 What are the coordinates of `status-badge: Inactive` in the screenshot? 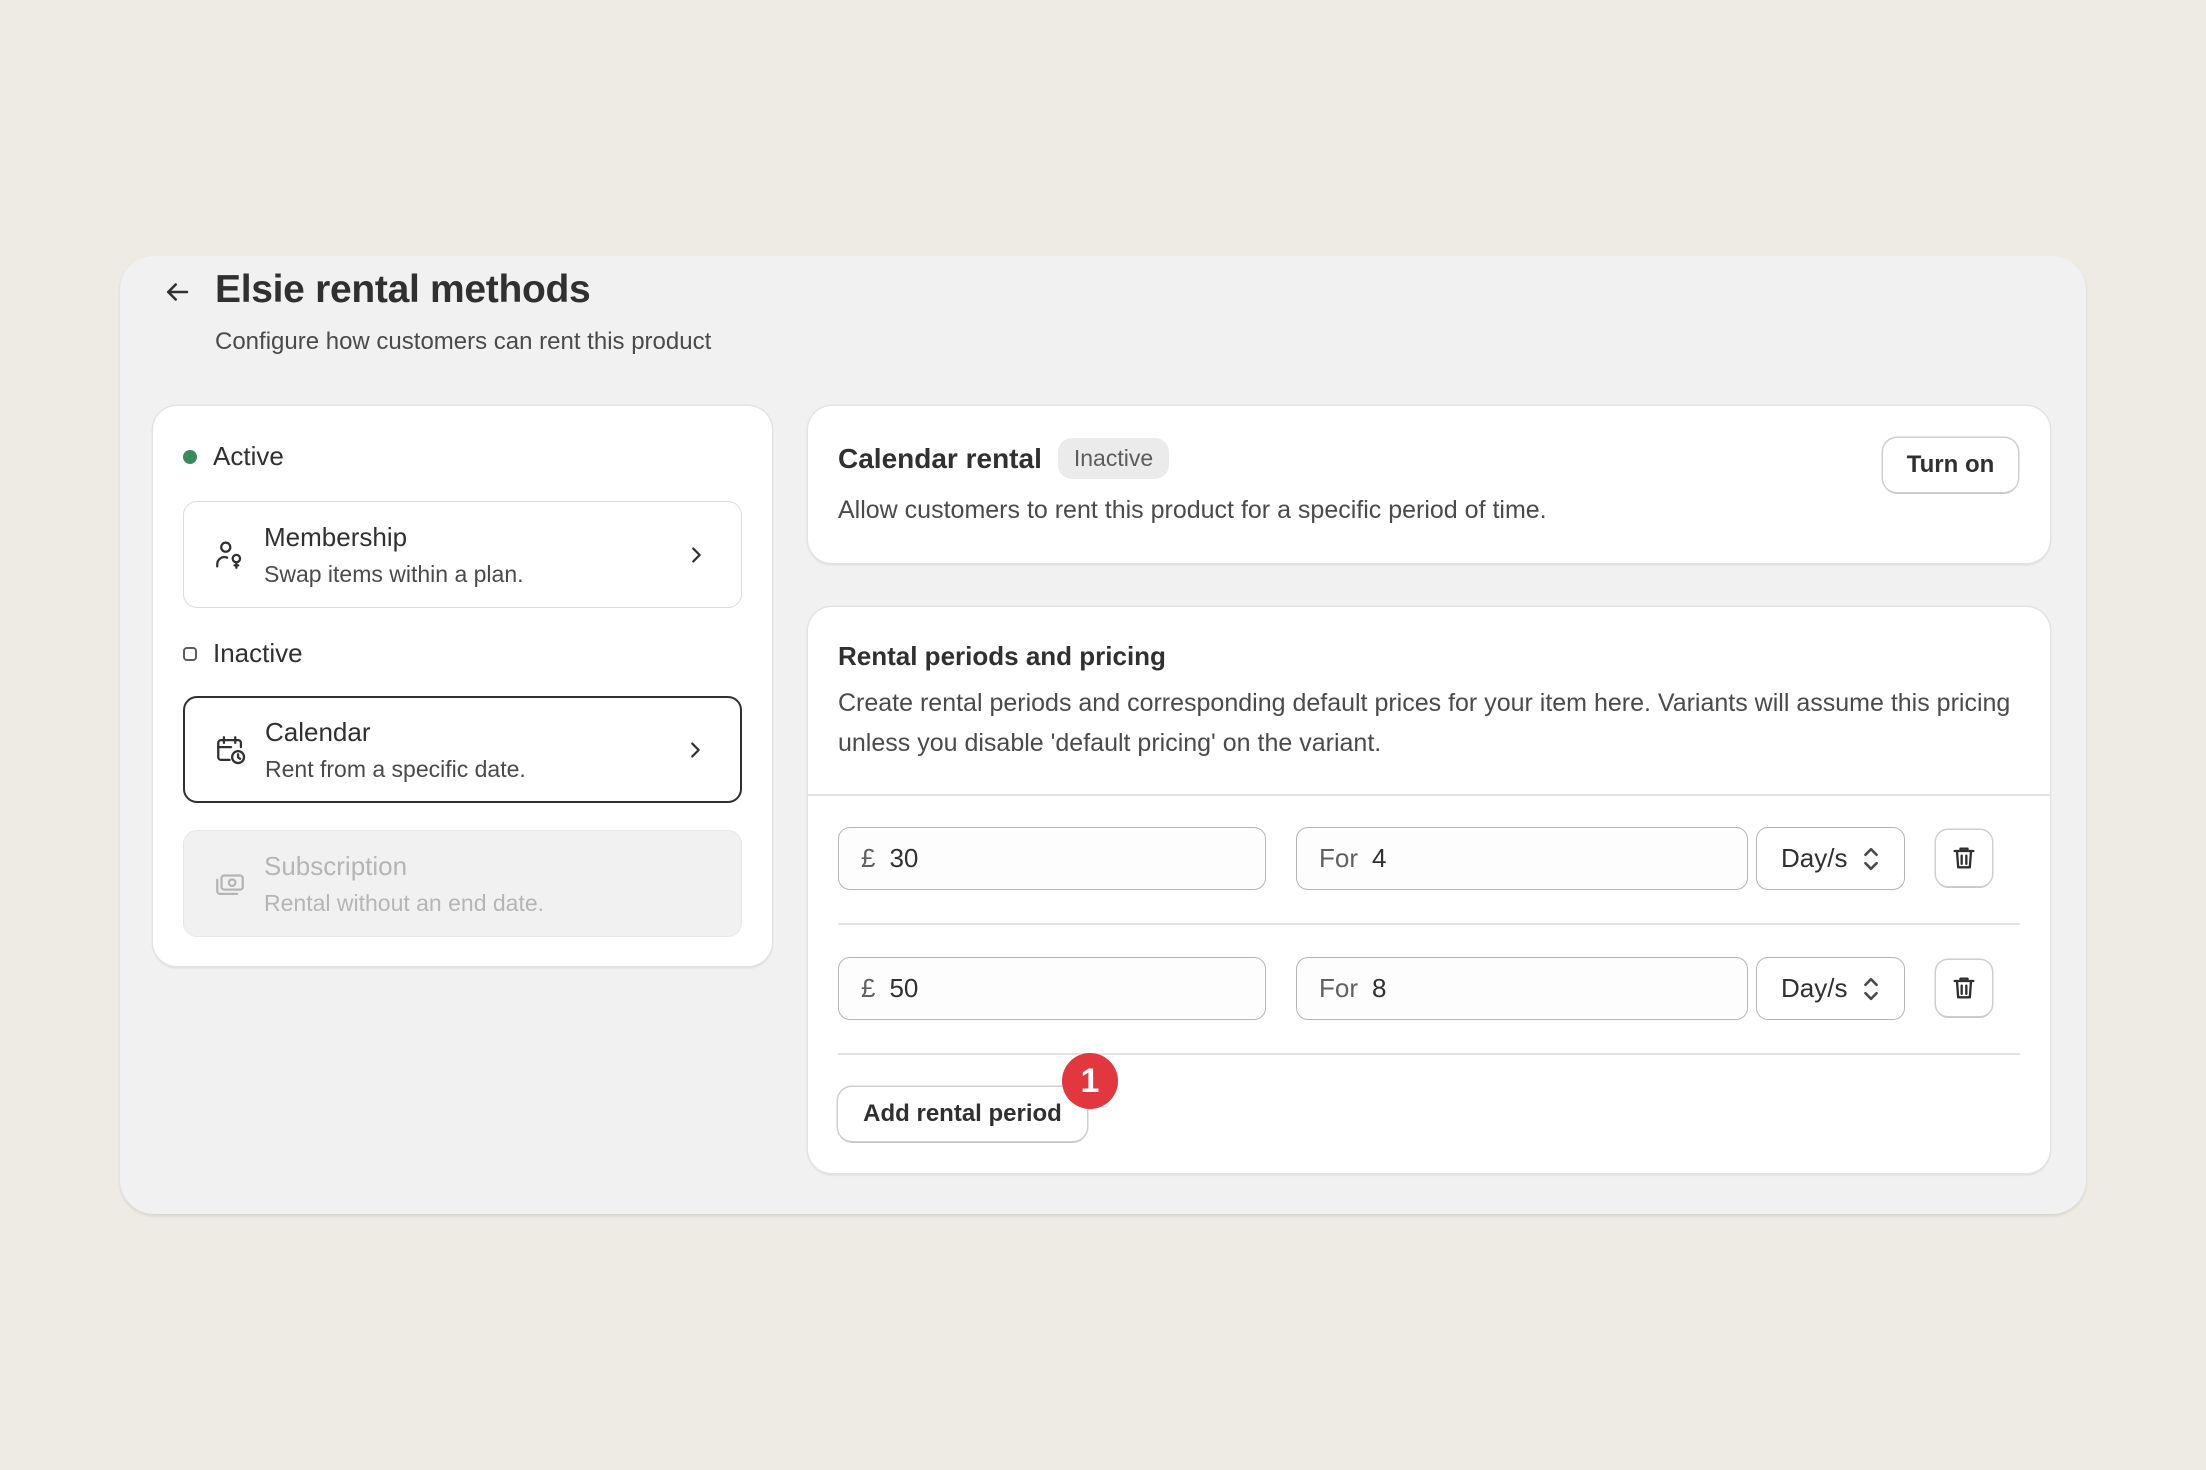 It's located at (1113, 458).